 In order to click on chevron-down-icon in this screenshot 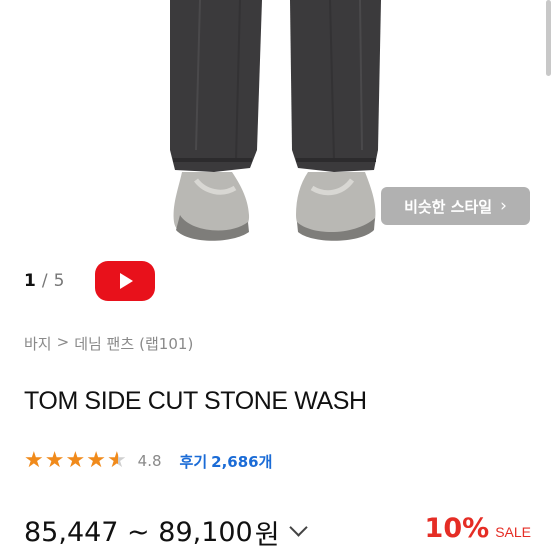, I will do `click(298, 527)`.